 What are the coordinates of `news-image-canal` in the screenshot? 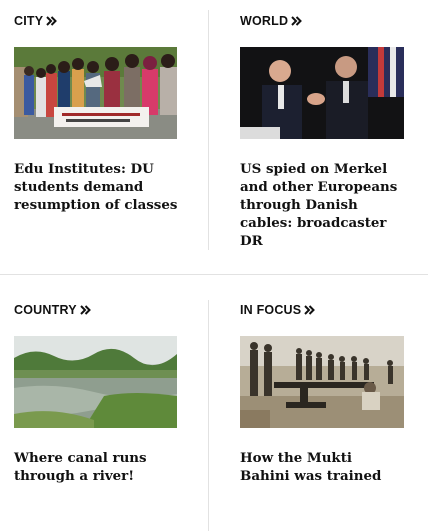 It's located at (95, 382).